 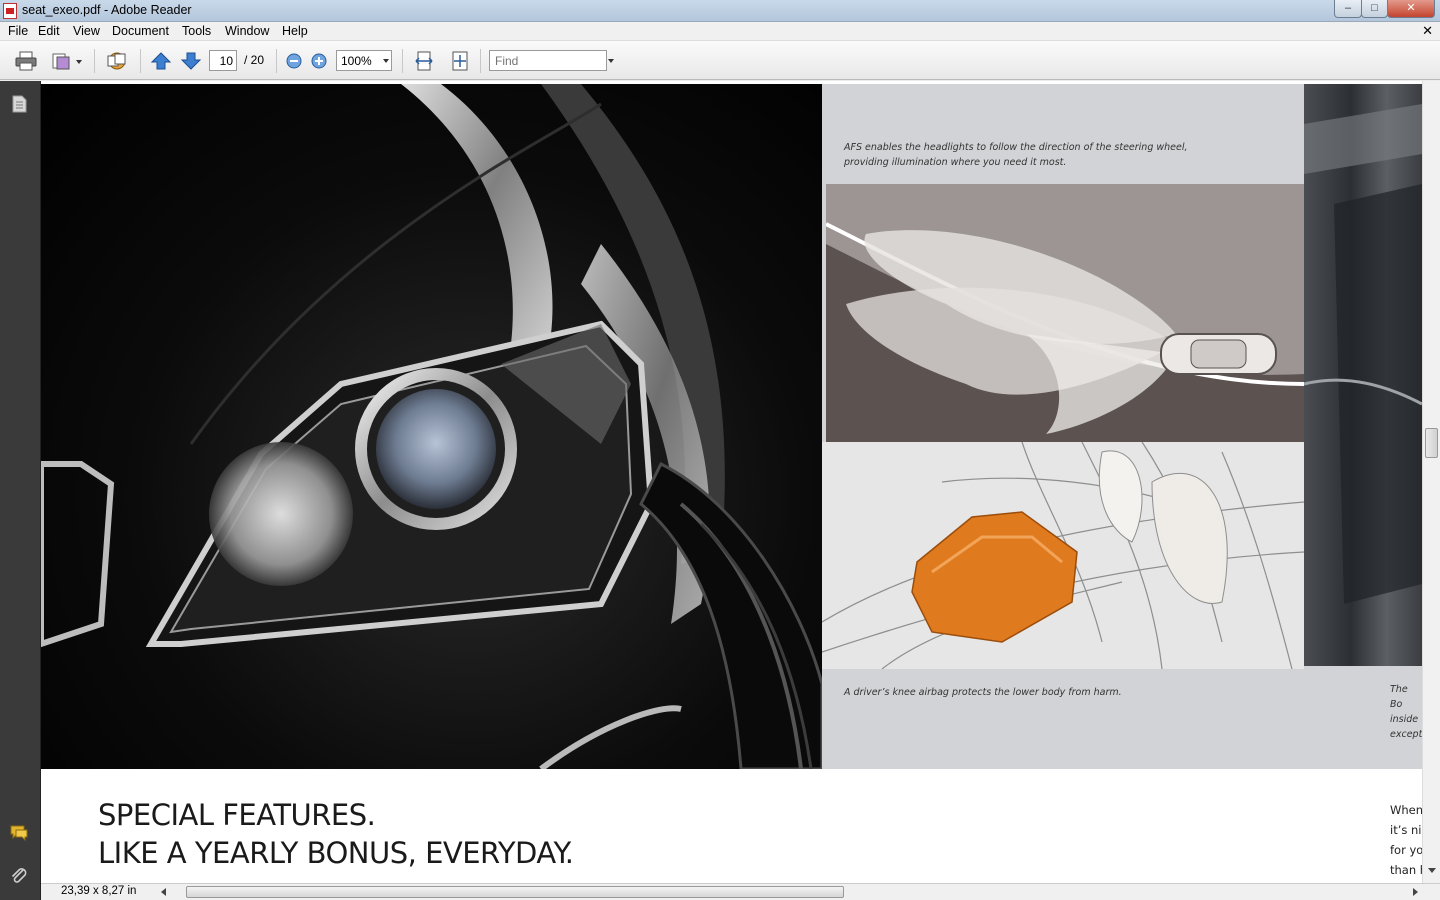 I want to click on menu-window: Window, so click(x=247, y=31).